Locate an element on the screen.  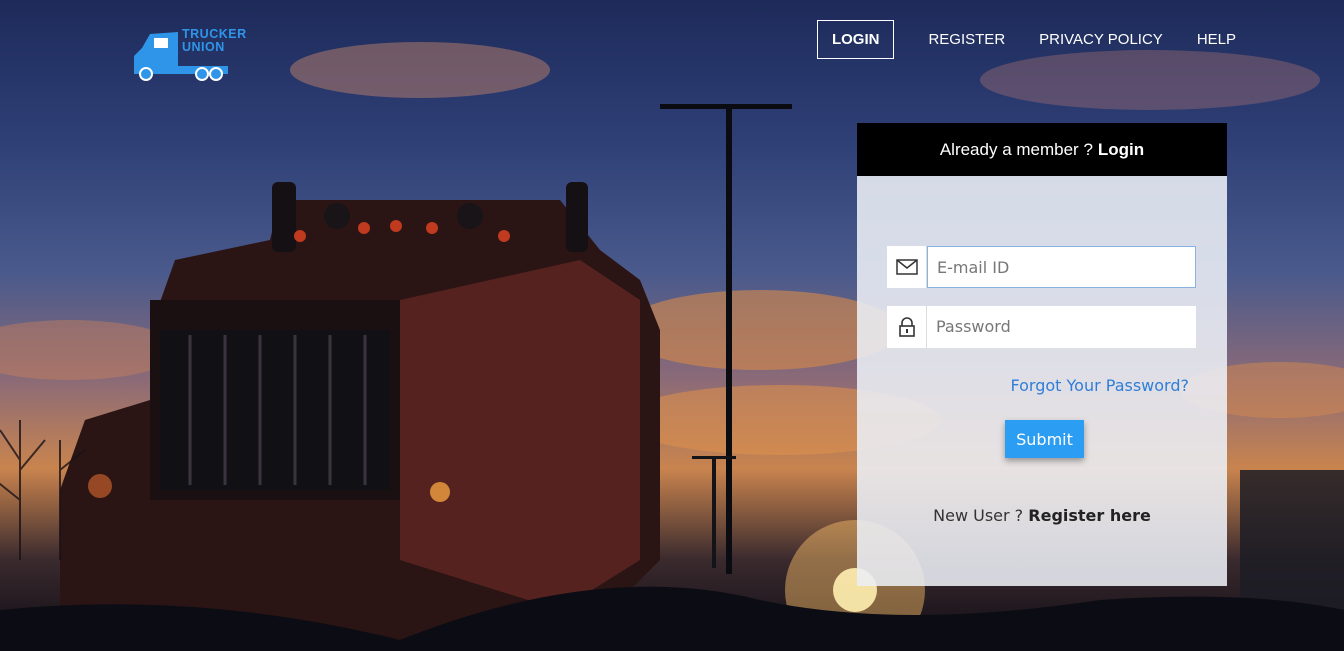
new-user-line: New User ? Register here is located at coordinates (1042, 515).